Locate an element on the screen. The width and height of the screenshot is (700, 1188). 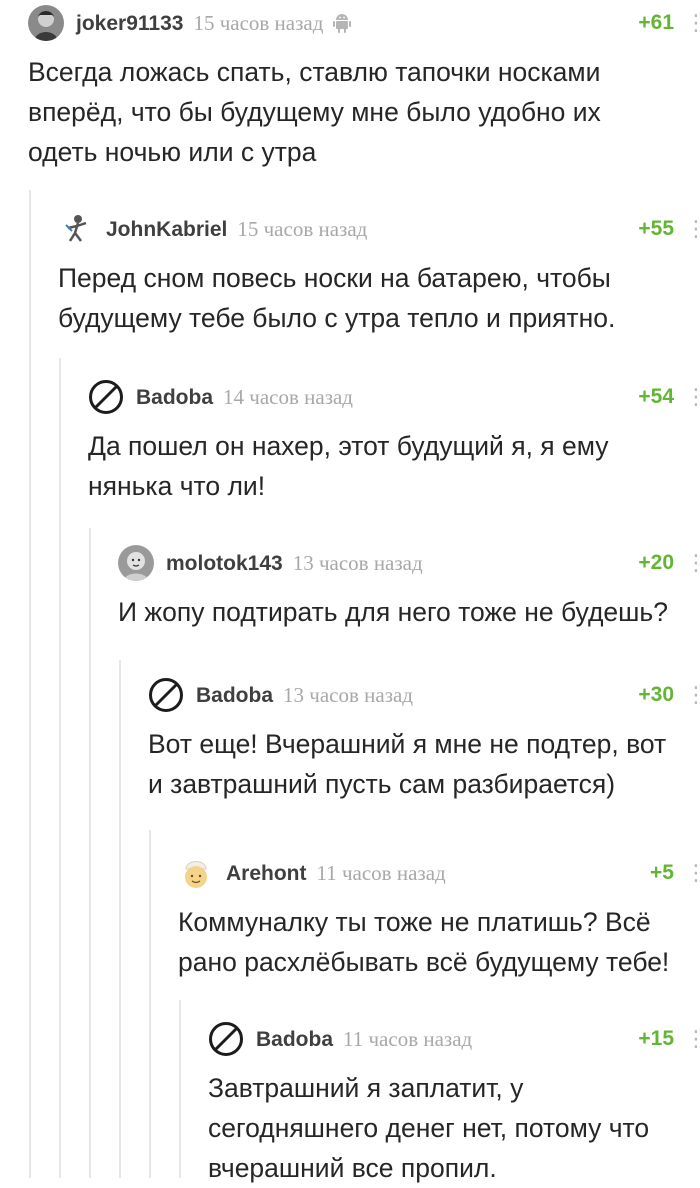
comment-header: Badoba 11 часов назад +15 ⋮ is located at coordinates (454, 1040).